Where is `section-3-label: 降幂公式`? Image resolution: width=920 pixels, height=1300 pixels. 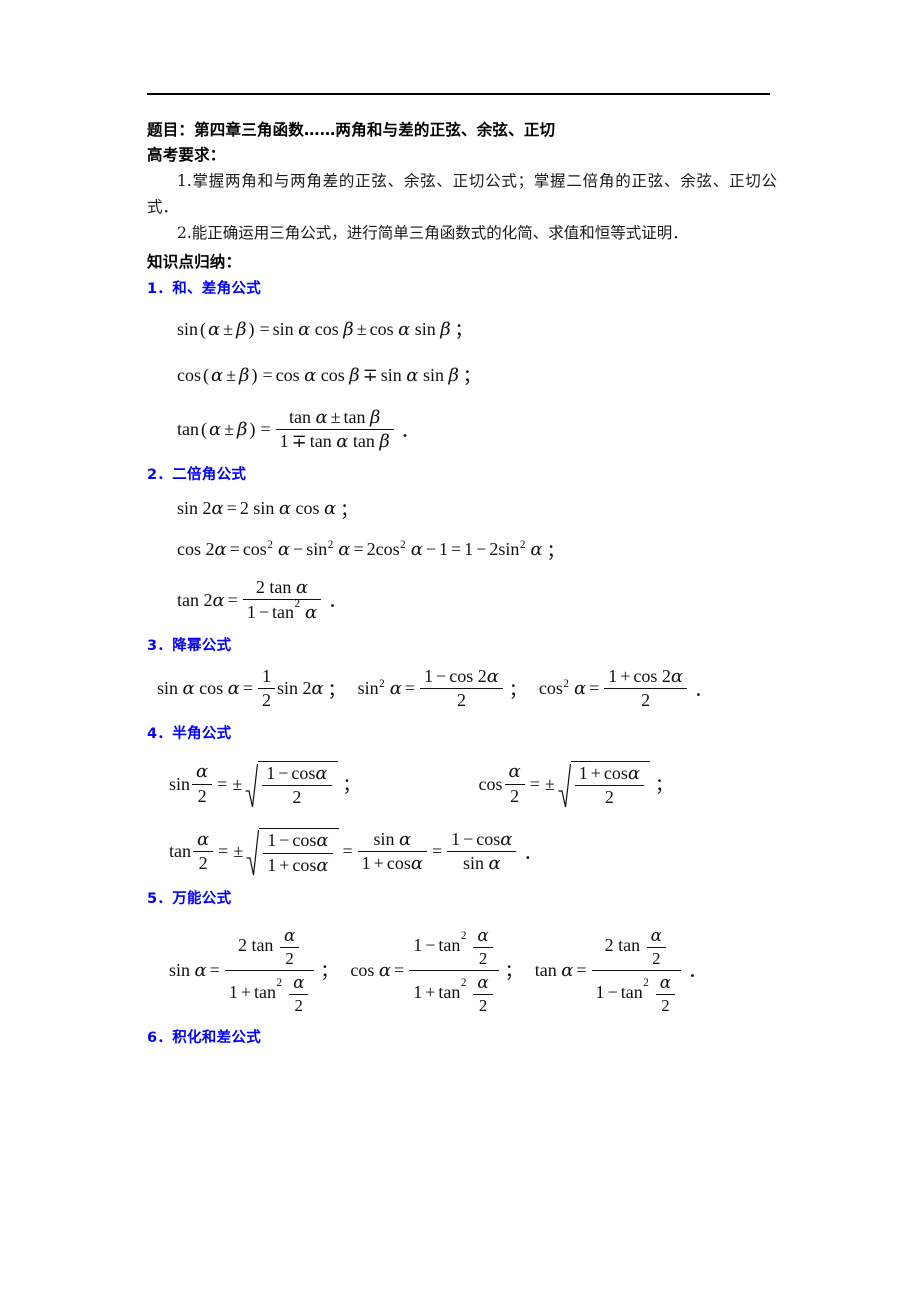 section-3-label: 降幂公式 is located at coordinates (202, 645).